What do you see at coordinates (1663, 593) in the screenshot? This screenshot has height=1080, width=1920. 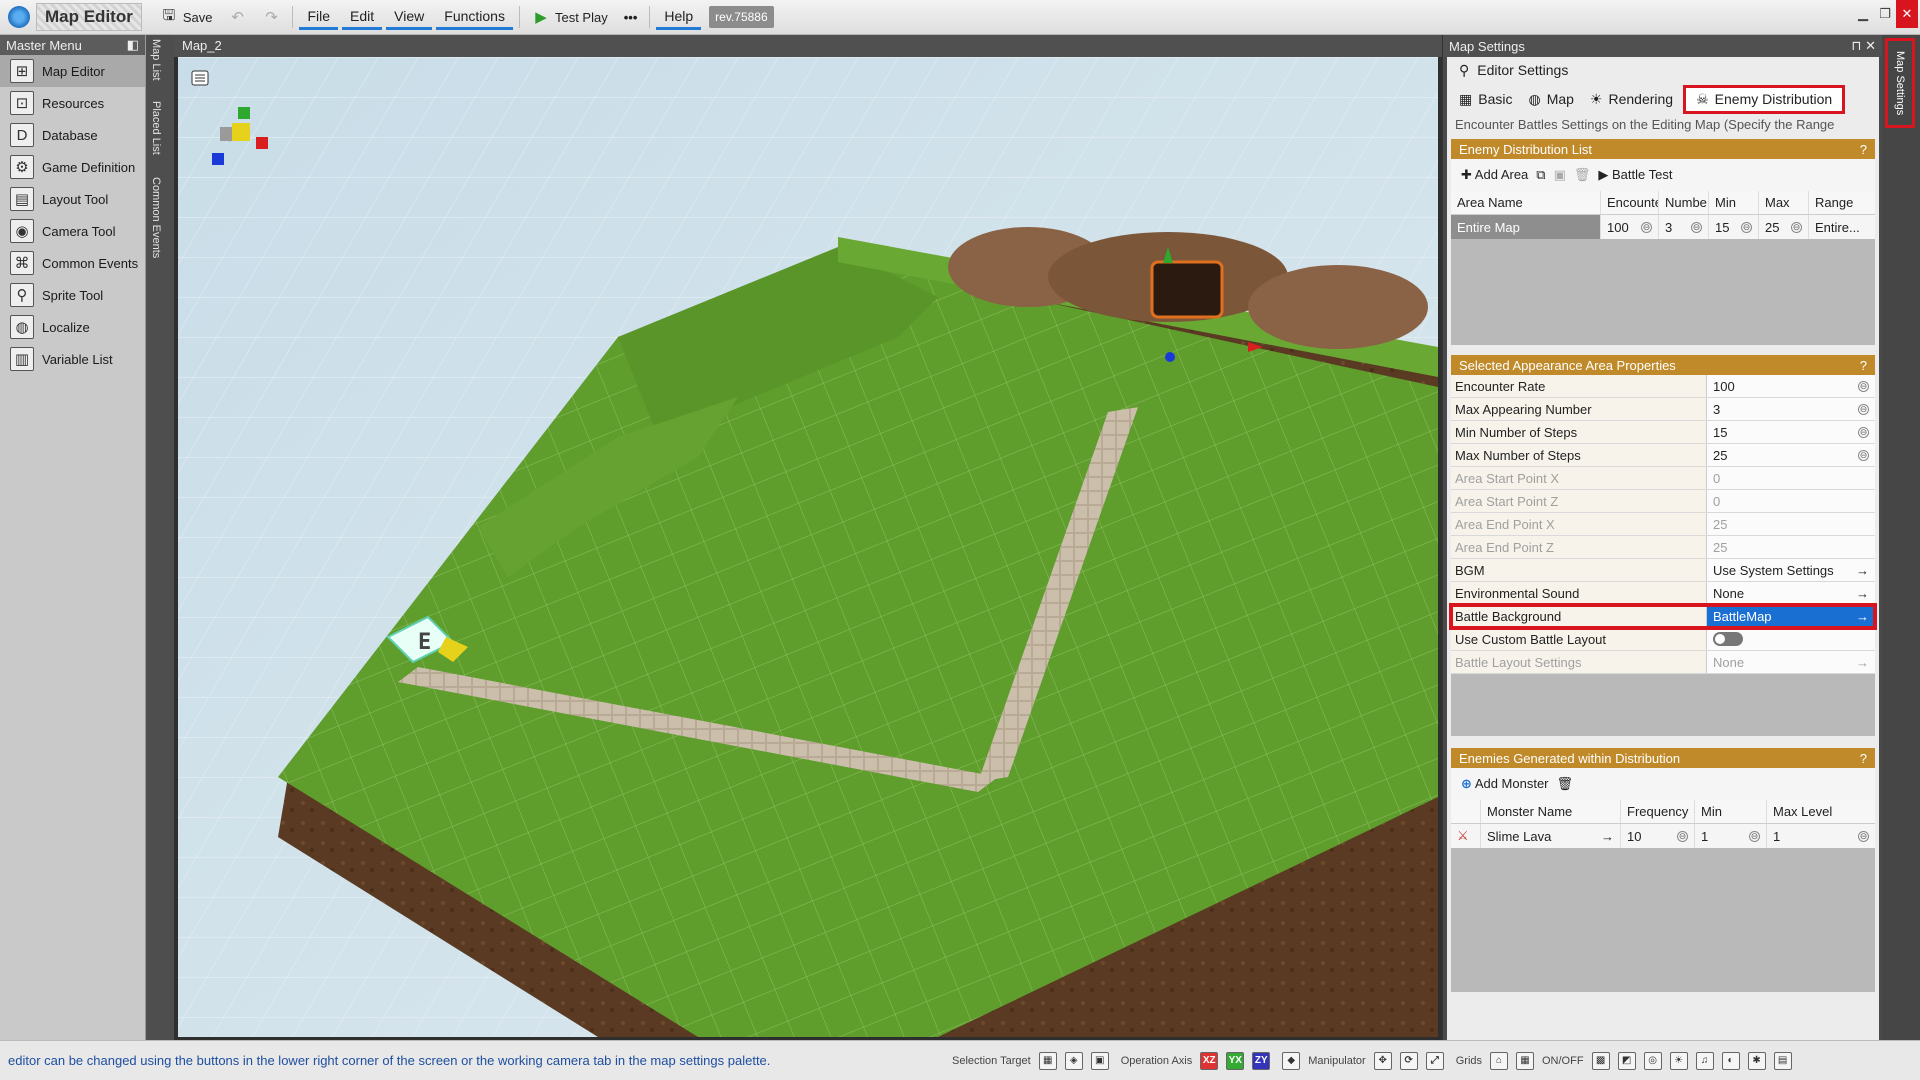 I see `property-row-environmental-sound: Environmental Sound None →` at bounding box center [1663, 593].